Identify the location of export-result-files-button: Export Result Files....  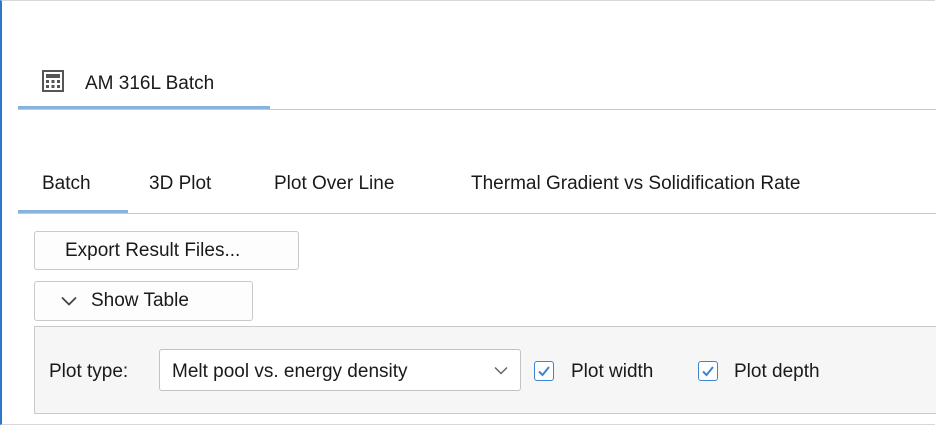
(166, 250).